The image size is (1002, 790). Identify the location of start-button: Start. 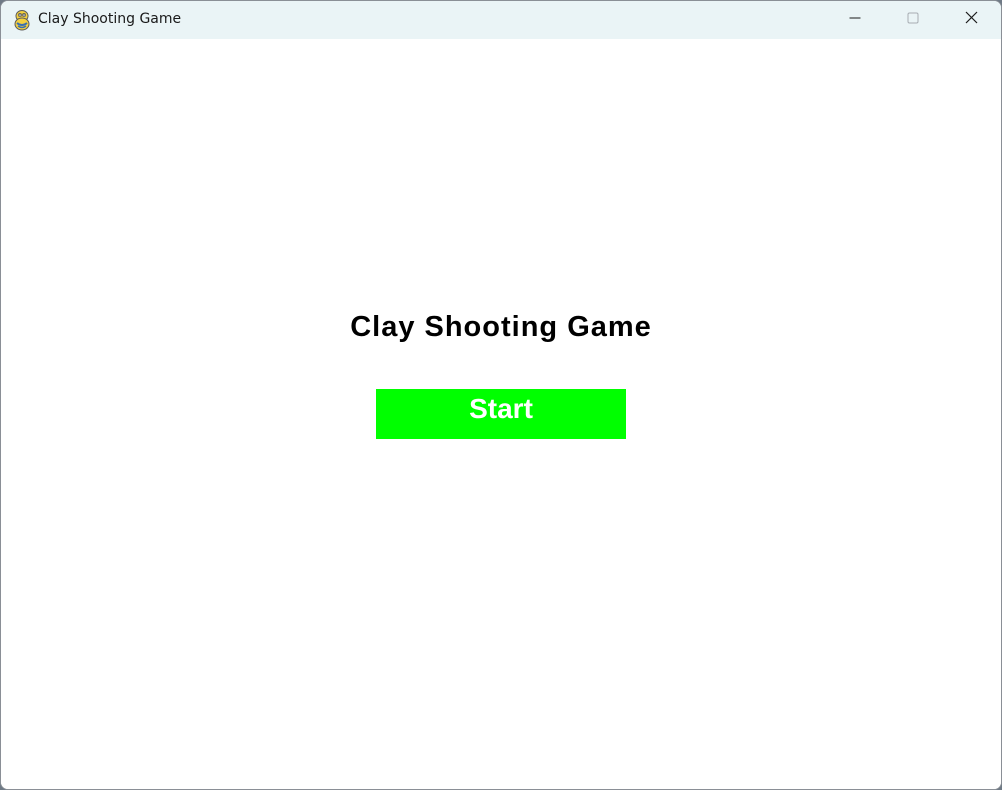
(501, 414).